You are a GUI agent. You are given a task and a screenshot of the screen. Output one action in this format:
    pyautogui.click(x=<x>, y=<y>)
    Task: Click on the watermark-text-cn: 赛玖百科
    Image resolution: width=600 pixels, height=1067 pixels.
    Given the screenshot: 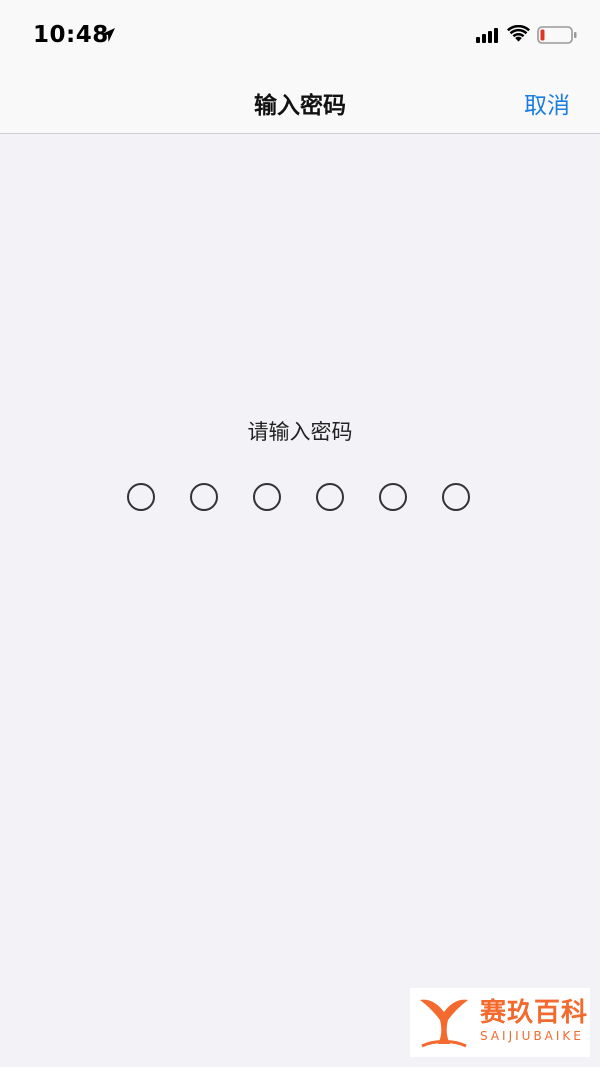 What is the action you would take?
    pyautogui.click(x=534, y=1013)
    